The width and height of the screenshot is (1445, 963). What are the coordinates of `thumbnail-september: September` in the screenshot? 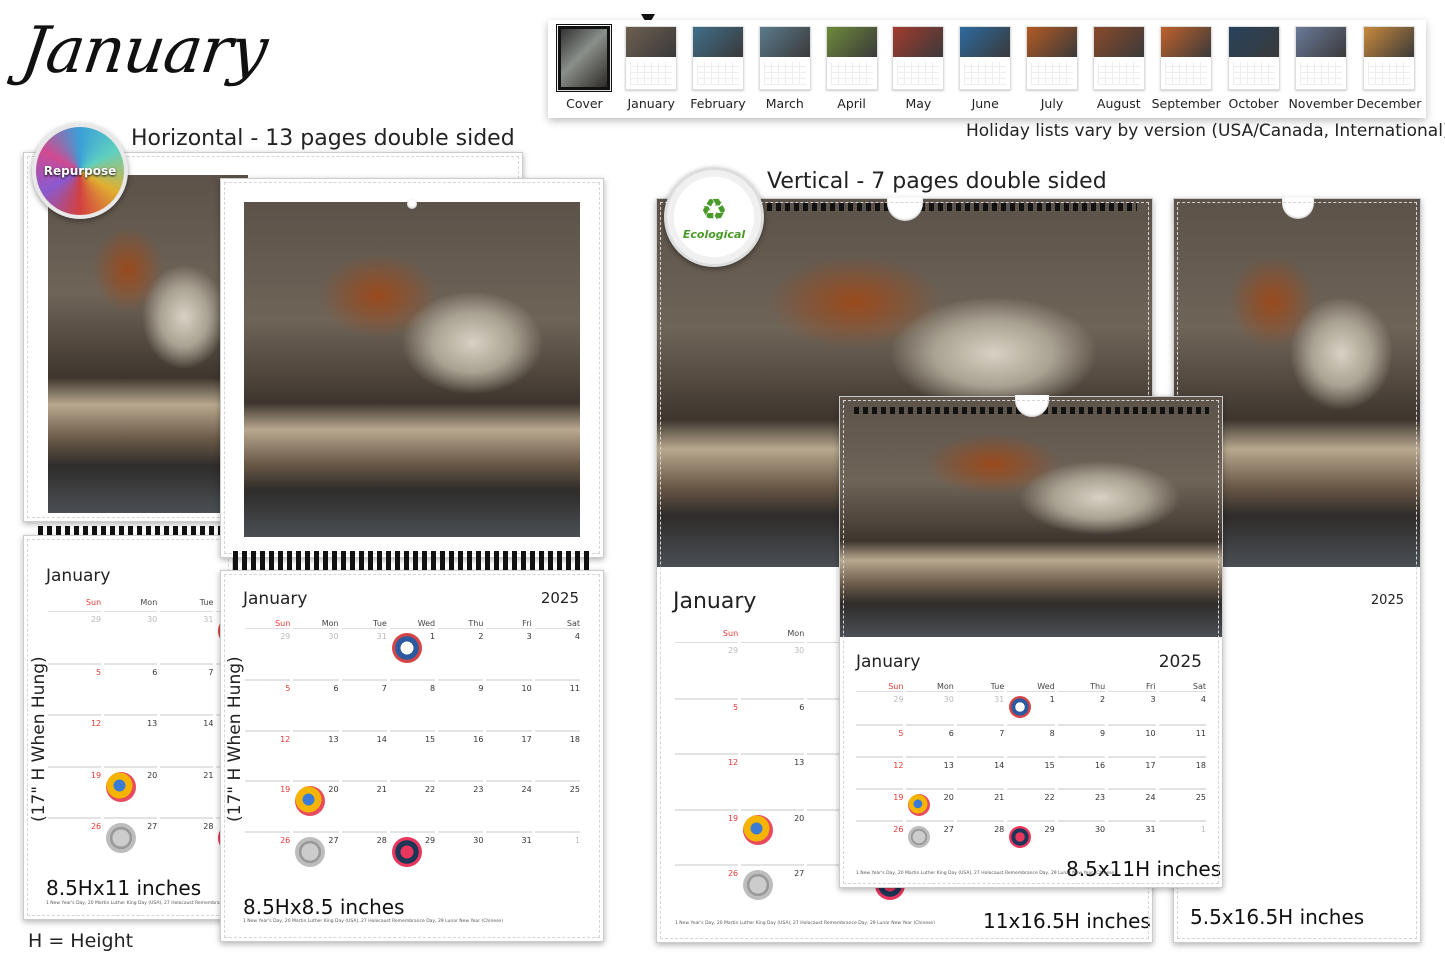 It's located at (1186, 72).